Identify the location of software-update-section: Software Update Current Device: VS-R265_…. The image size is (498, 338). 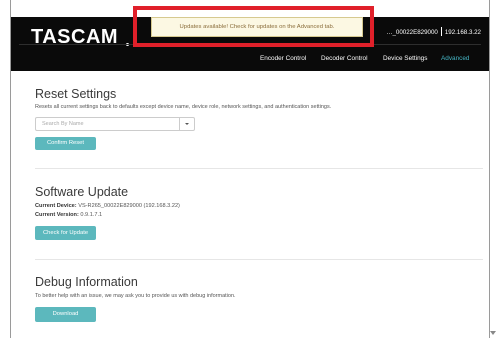
(261, 201).